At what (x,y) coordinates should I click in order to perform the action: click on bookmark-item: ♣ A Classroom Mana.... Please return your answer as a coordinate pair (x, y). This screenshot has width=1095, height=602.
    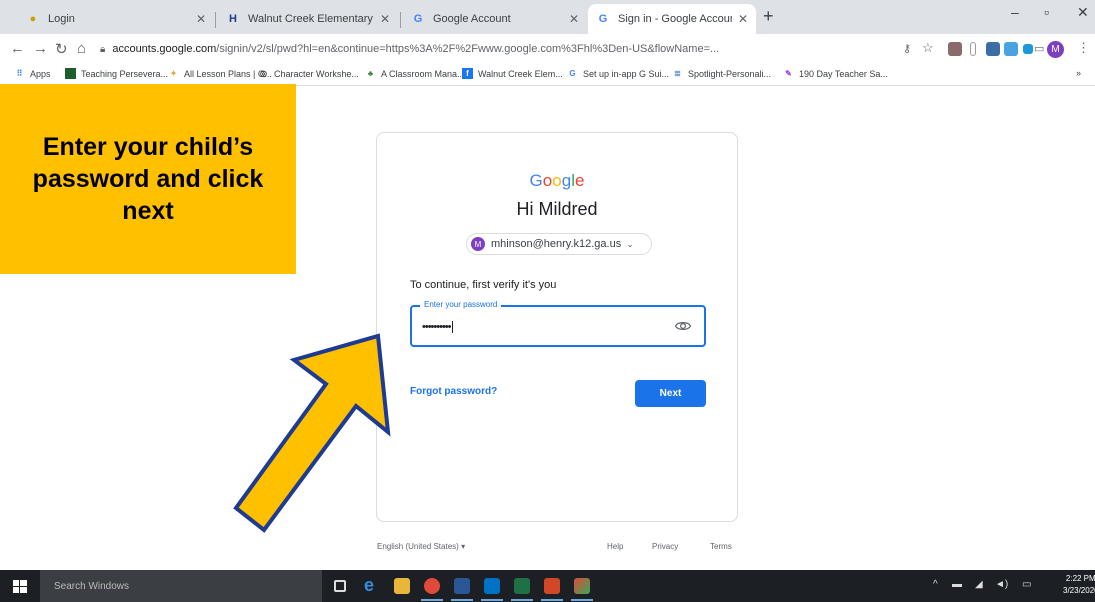
    Looking at the image, I should click on (415, 73).